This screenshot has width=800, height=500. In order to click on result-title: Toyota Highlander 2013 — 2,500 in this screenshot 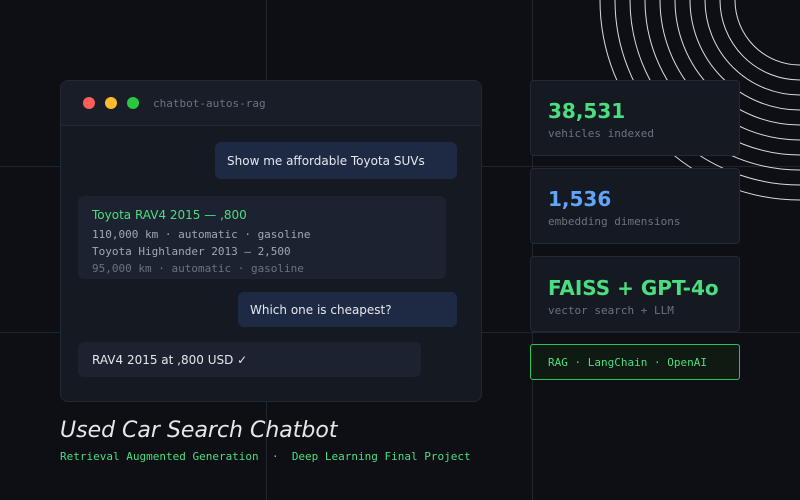, I will do `click(191, 251)`.